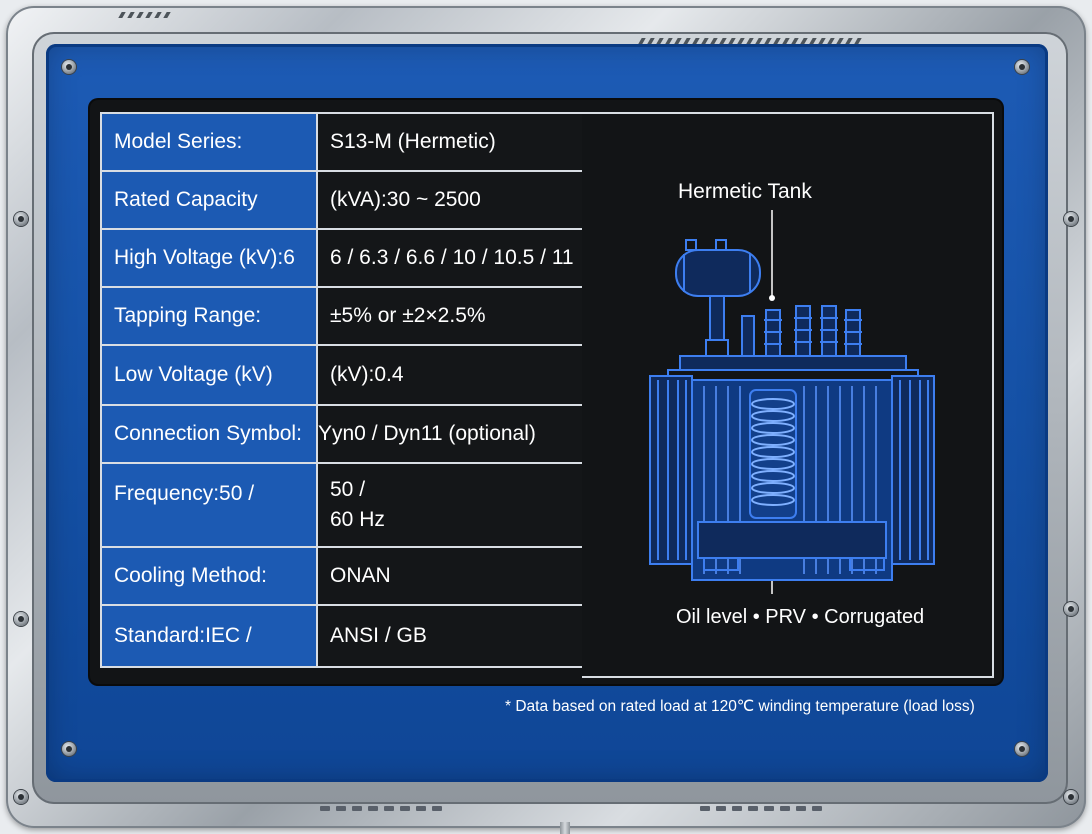  Describe the element at coordinates (452, 434) in the screenshot. I see `spec-value-connection-symbol: Yyn0 / Dyn11 (optional)` at that location.